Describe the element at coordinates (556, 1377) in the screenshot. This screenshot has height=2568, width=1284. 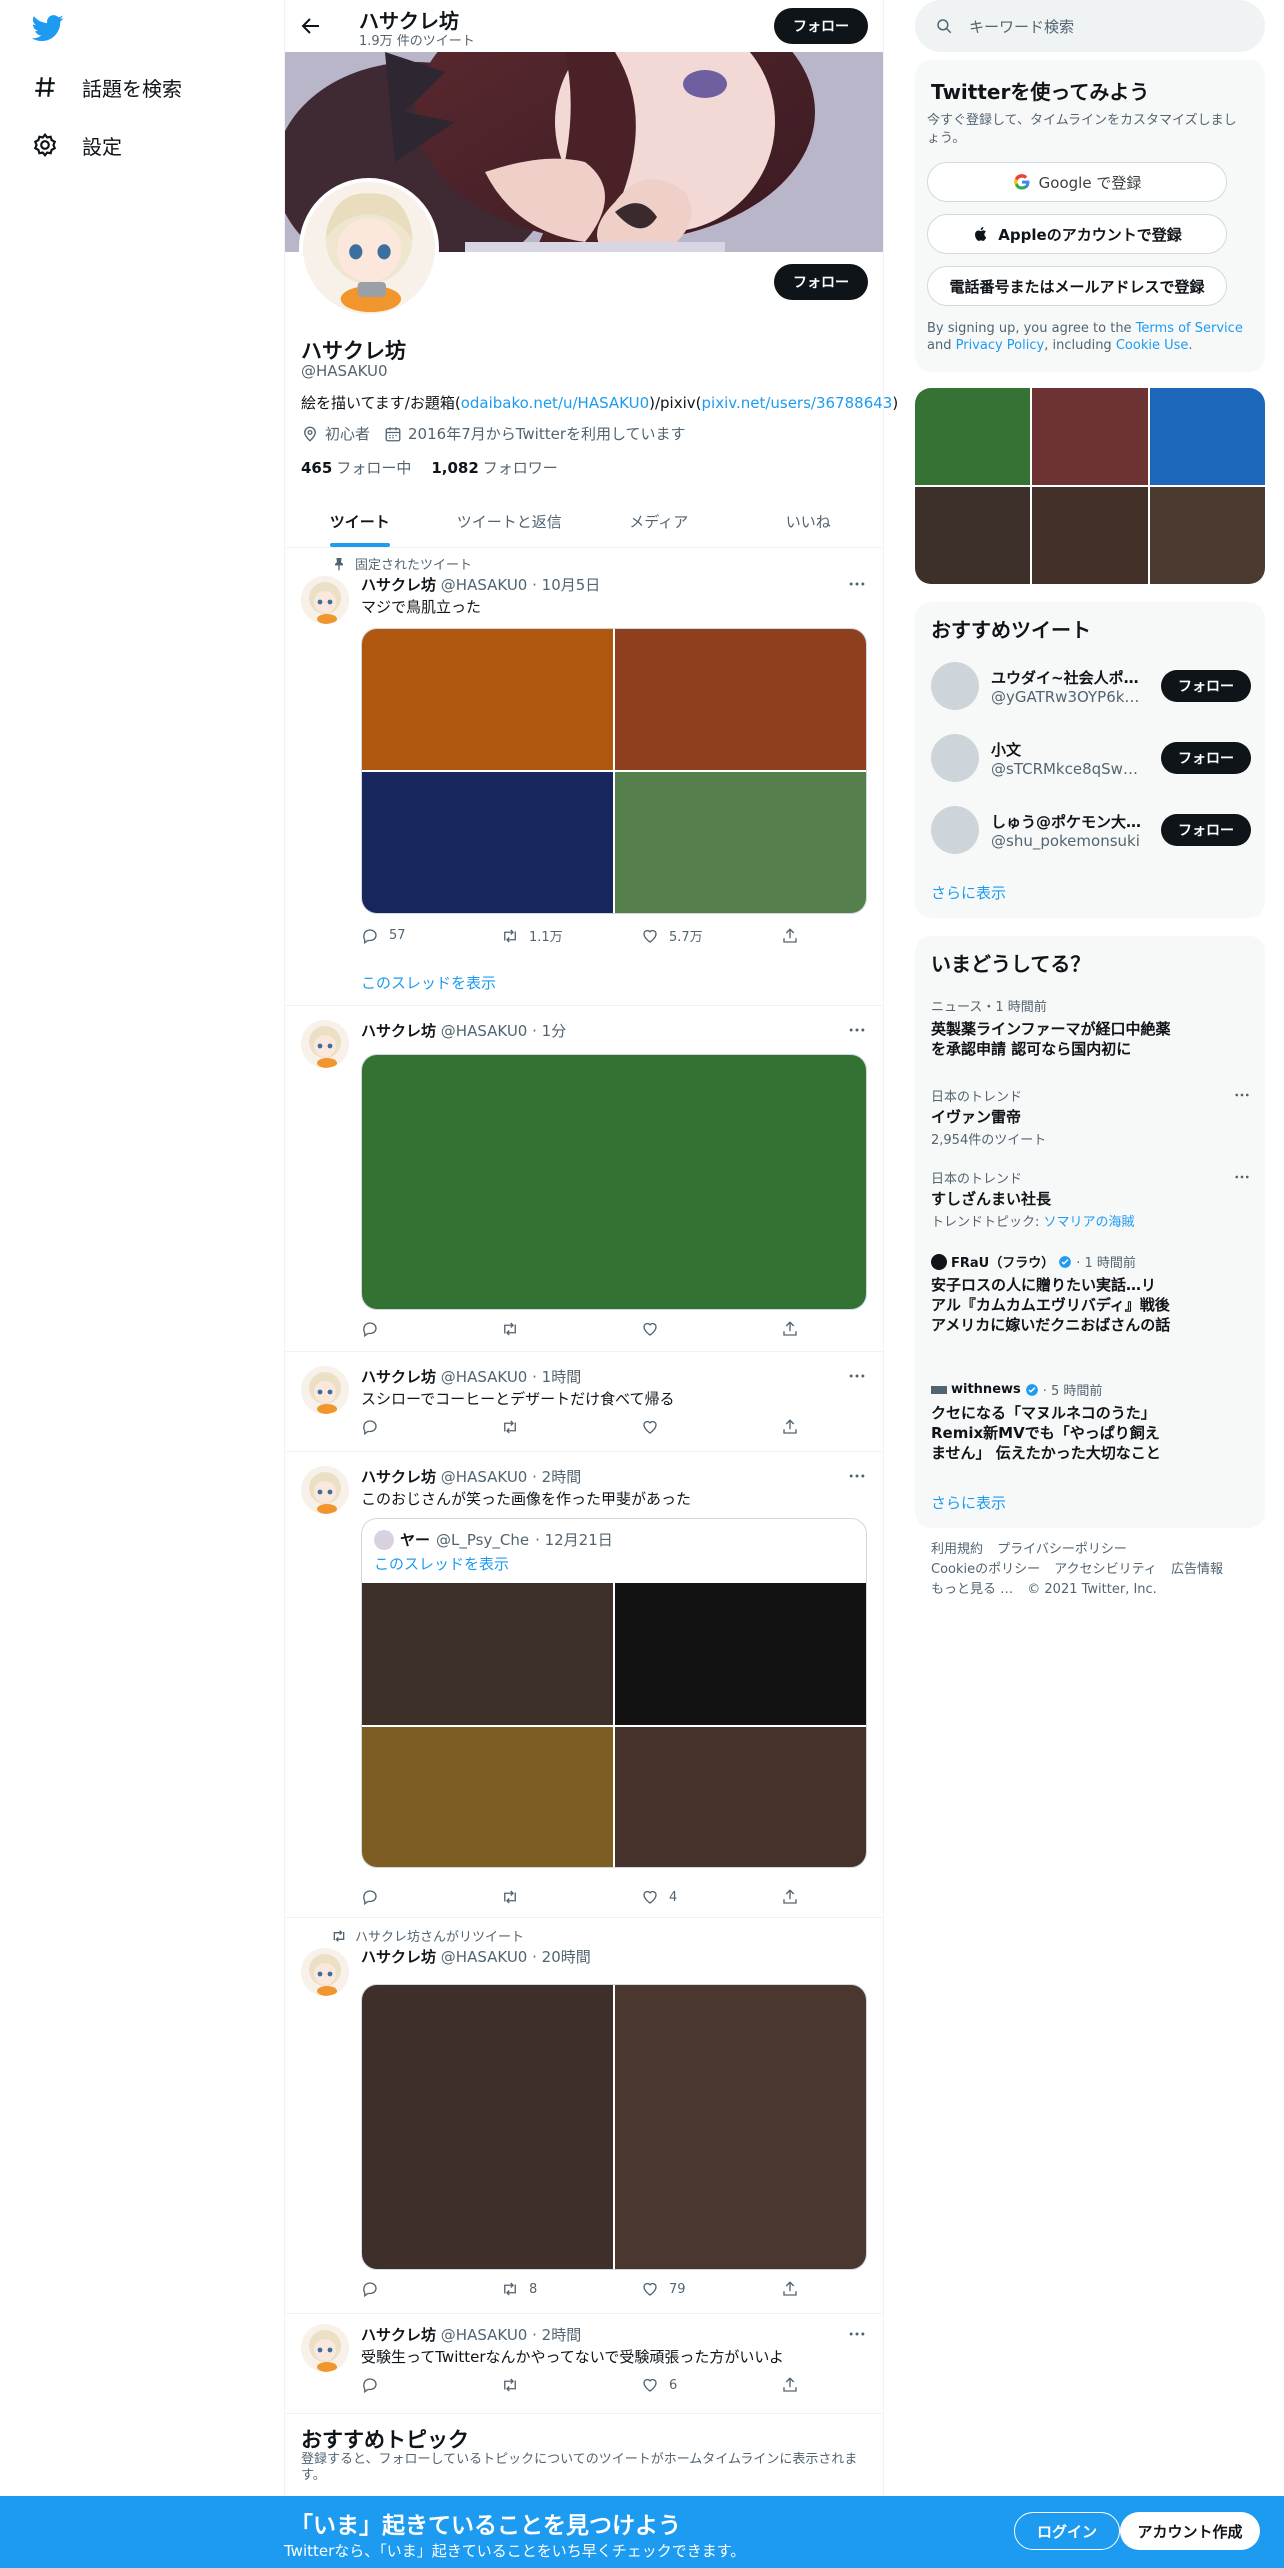
I see `tweet-time: · 1時間` at that location.